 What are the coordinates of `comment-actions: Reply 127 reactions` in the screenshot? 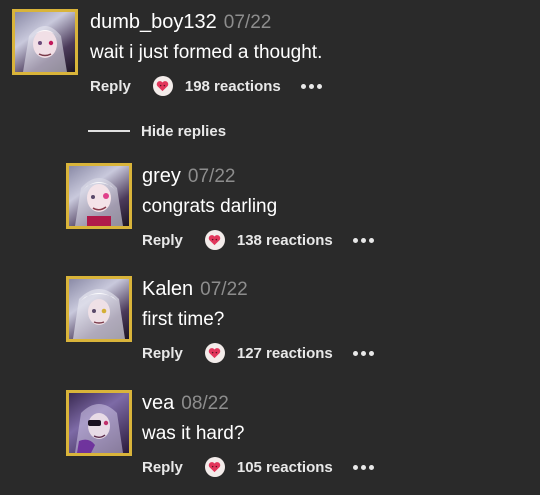 It's located at (258, 353).